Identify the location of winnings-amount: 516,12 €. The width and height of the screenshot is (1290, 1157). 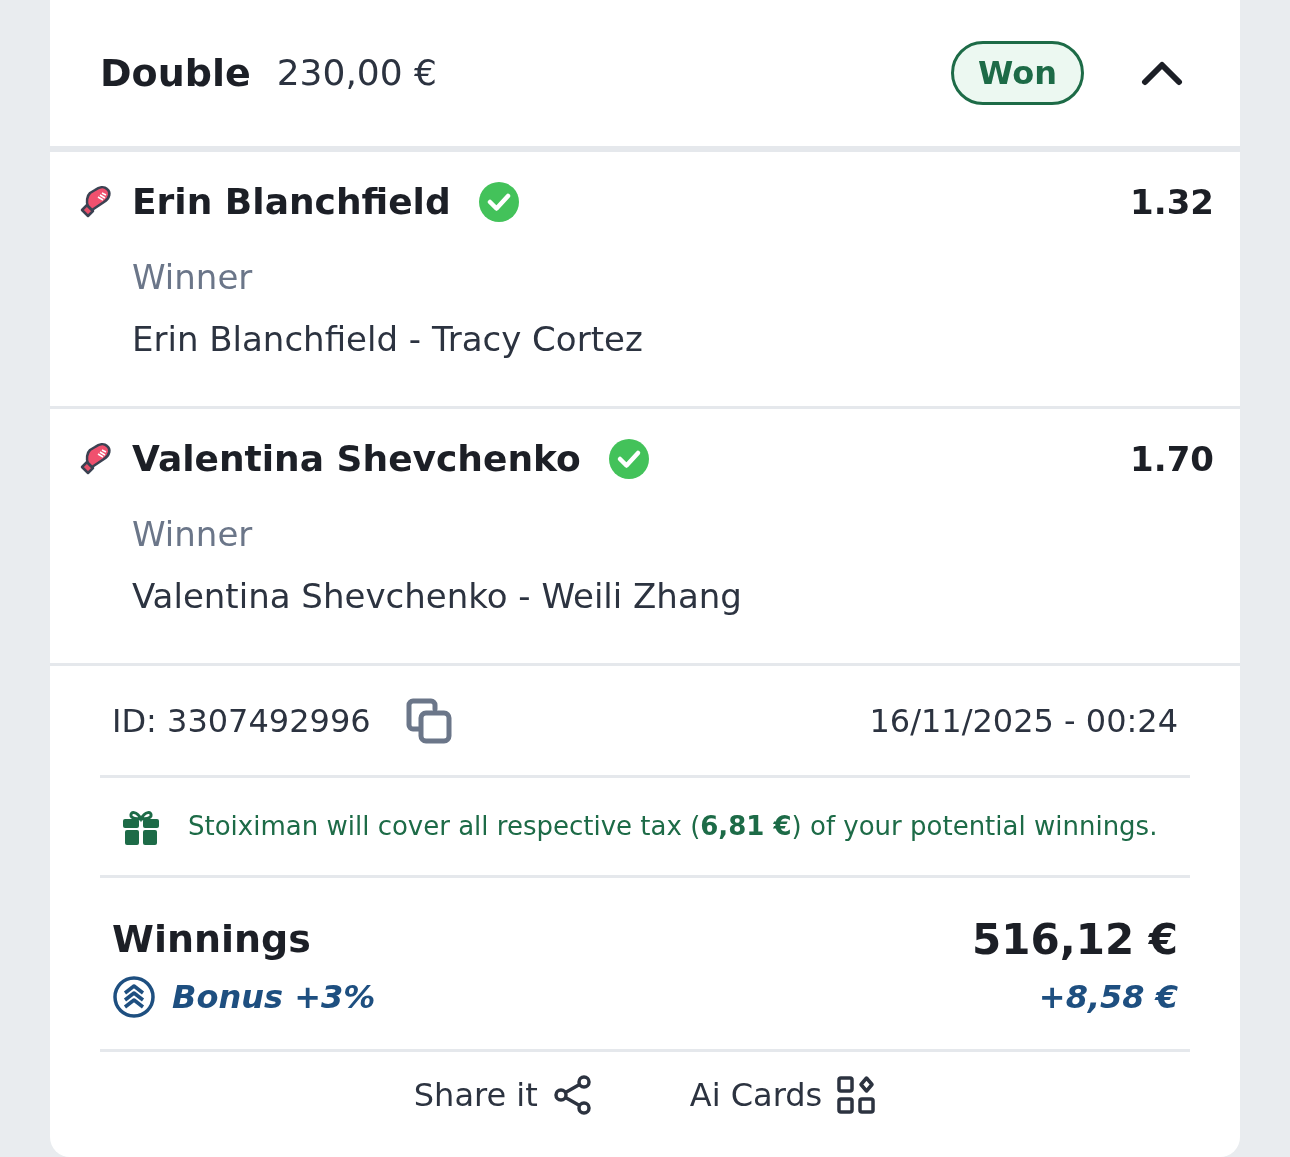
(1075, 940).